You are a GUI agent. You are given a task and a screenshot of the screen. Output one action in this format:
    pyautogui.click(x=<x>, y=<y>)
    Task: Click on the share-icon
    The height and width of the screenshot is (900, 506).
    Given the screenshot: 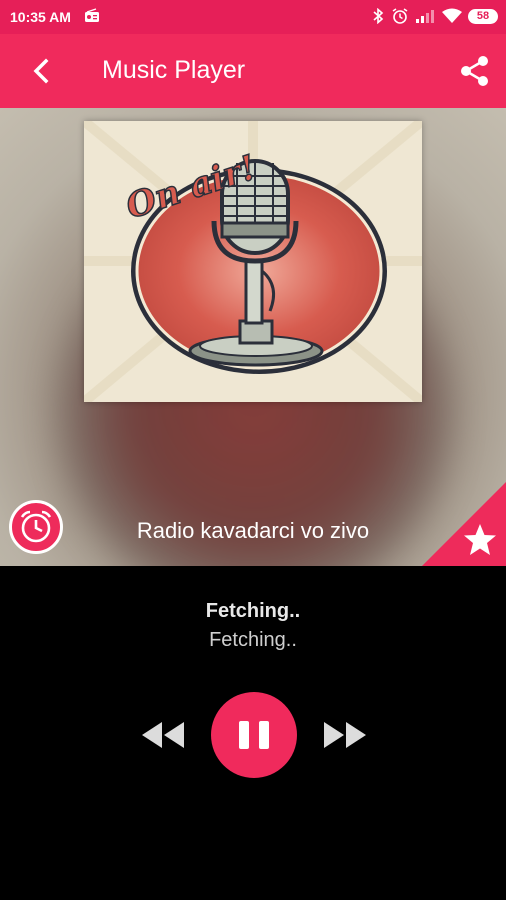 What is the action you would take?
    pyautogui.click(x=475, y=71)
    